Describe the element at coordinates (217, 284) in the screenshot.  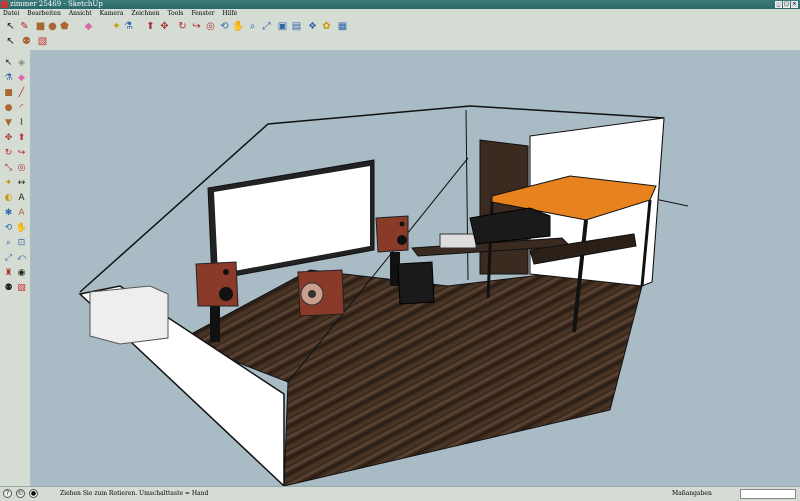
I see `left-speaker` at that location.